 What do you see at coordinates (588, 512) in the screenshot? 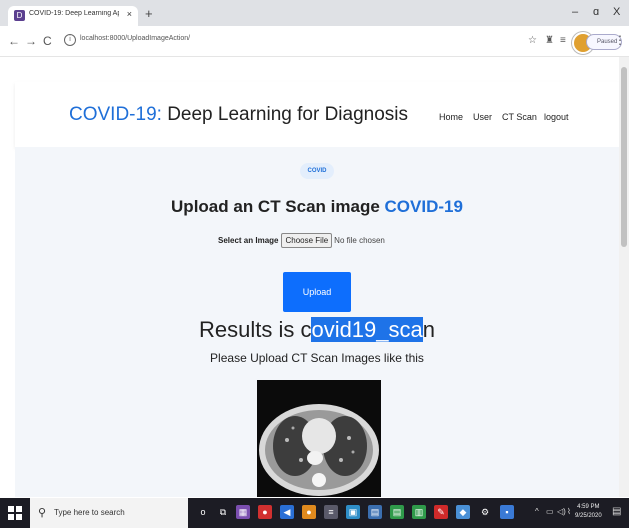
I see `system-clock: 4:59 PM 9/25/2020` at bounding box center [588, 512].